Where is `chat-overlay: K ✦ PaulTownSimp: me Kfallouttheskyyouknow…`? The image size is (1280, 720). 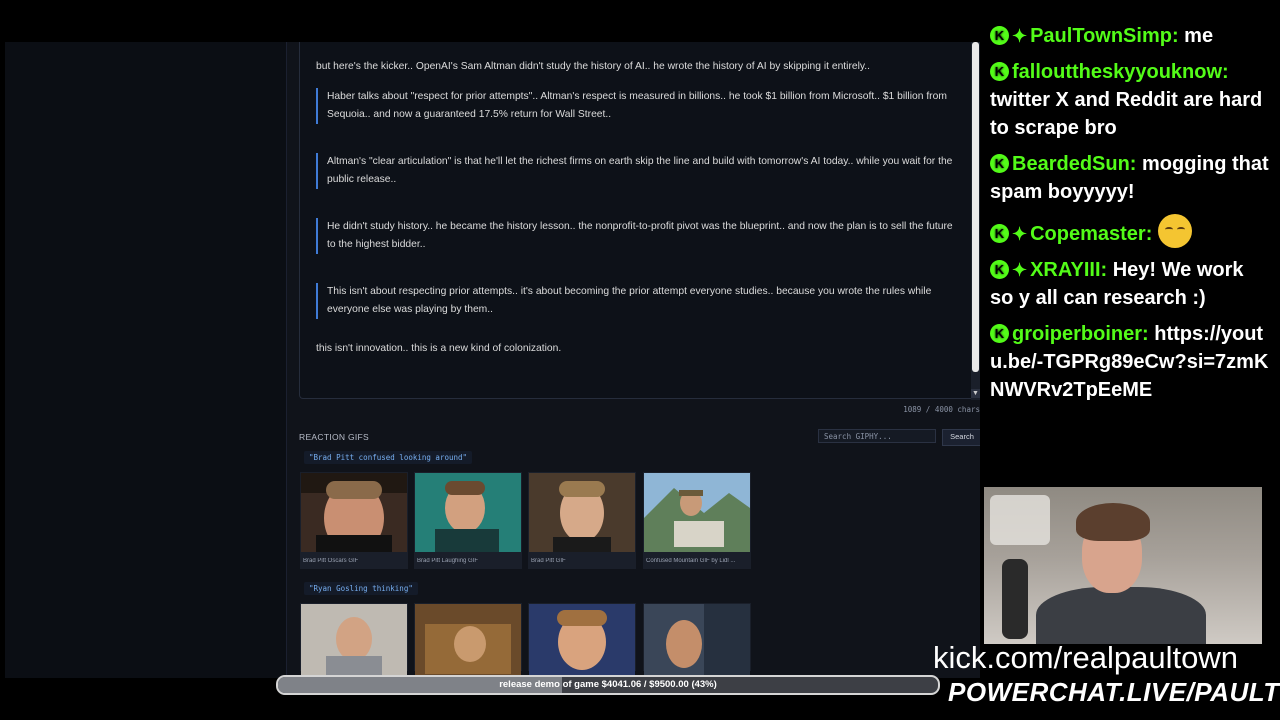 chat-overlay: K ✦ PaulTownSimp: me Kfallouttheskyyouknow… is located at coordinates (1131, 247).